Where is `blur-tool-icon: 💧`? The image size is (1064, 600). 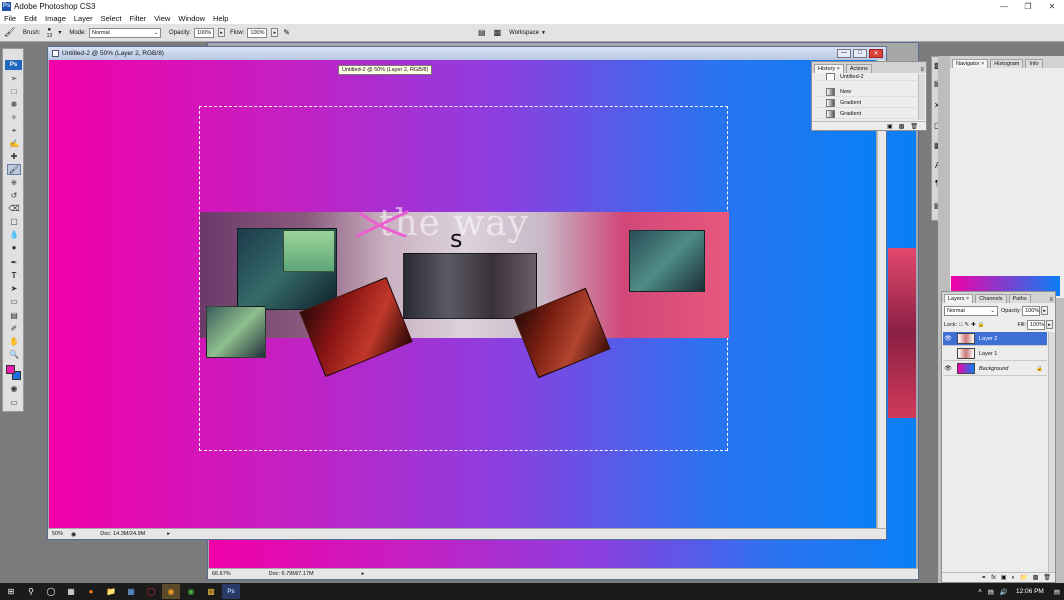
blur-tool-icon: 💧 is located at coordinates (14, 234).